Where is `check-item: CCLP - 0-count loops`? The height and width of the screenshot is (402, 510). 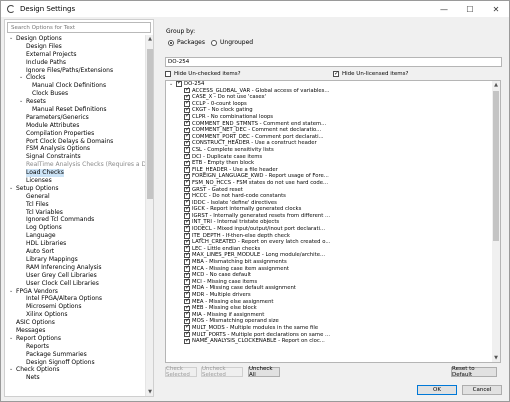
check-item: CCLP - 0-count loops is located at coordinates (333, 104).